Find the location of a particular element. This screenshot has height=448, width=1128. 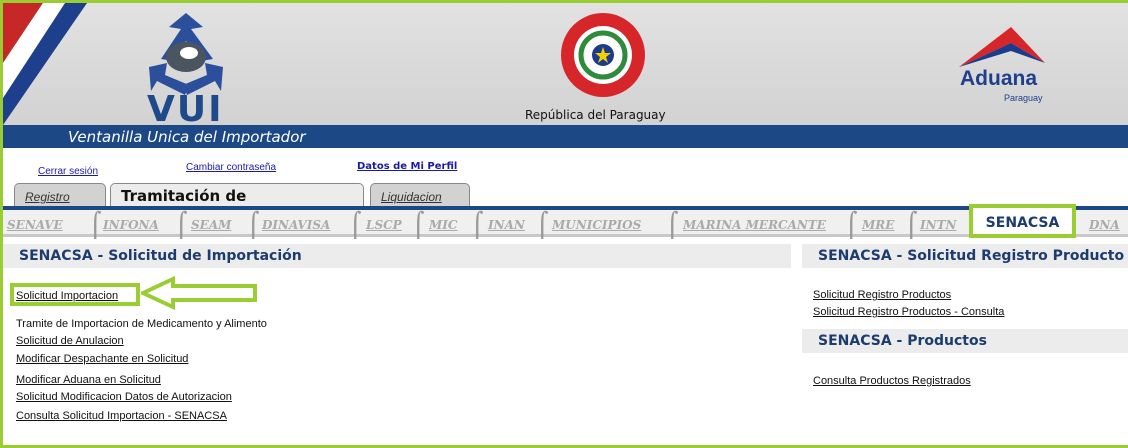

profile-link: Datos de Mi Perfil is located at coordinates (407, 166).